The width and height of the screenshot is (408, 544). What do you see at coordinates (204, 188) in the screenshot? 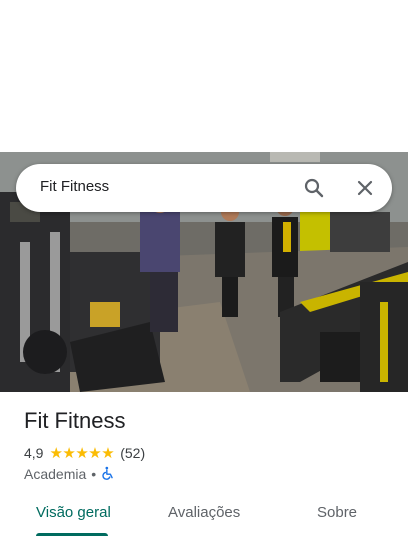
I see `search-bar: Fit Fitness` at bounding box center [204, 188].